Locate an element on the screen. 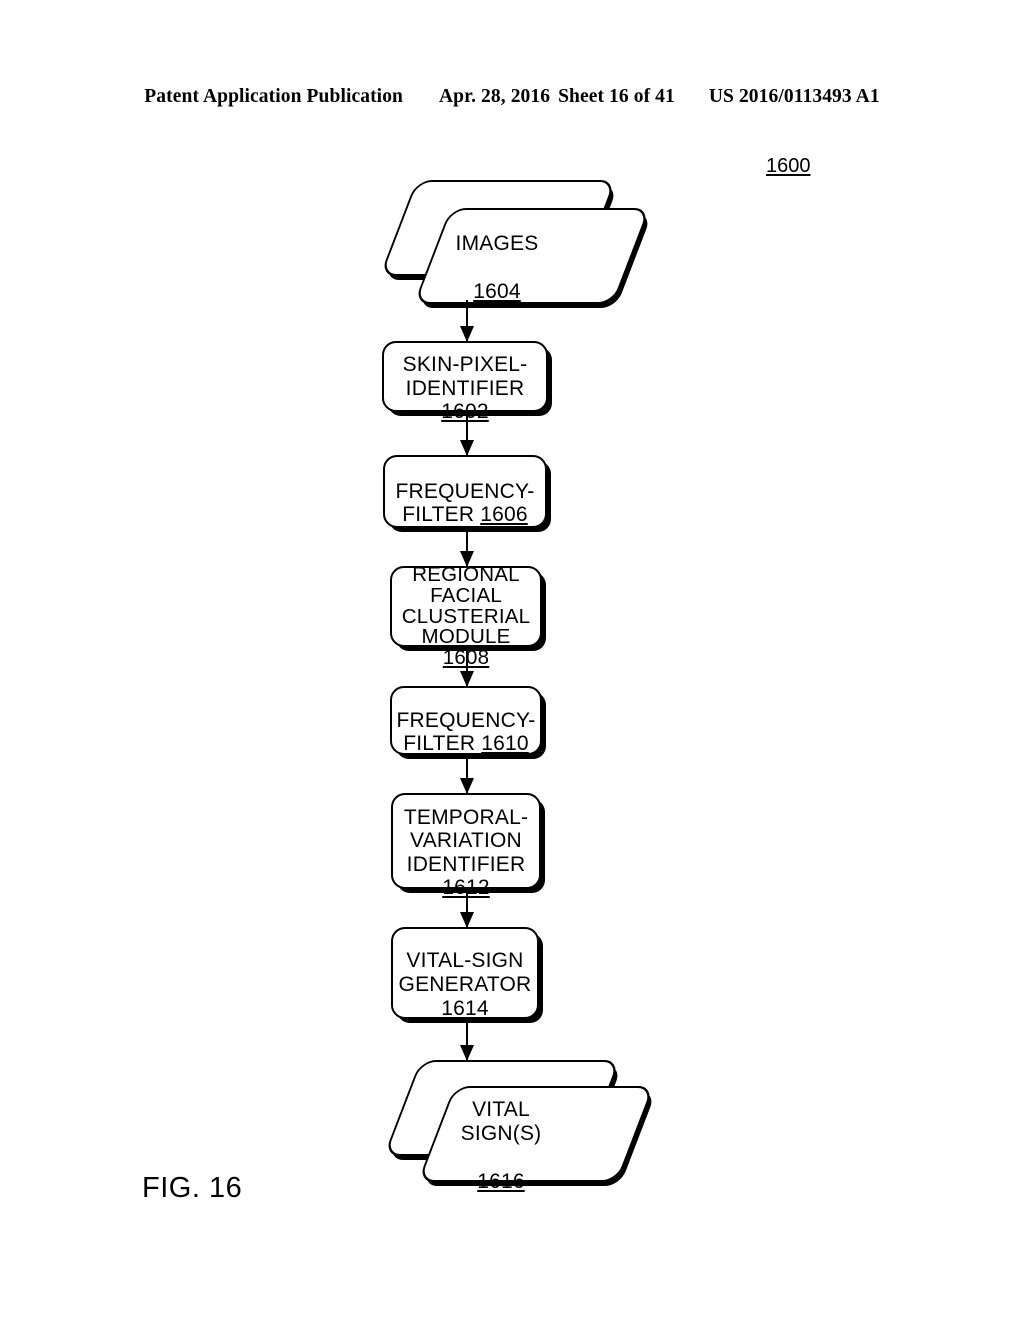  node-regional-facial-clusterial-module: REGIONAL FACIAL CLUSTERIAL MODULE 1608 is located at coordinates (466, 615).